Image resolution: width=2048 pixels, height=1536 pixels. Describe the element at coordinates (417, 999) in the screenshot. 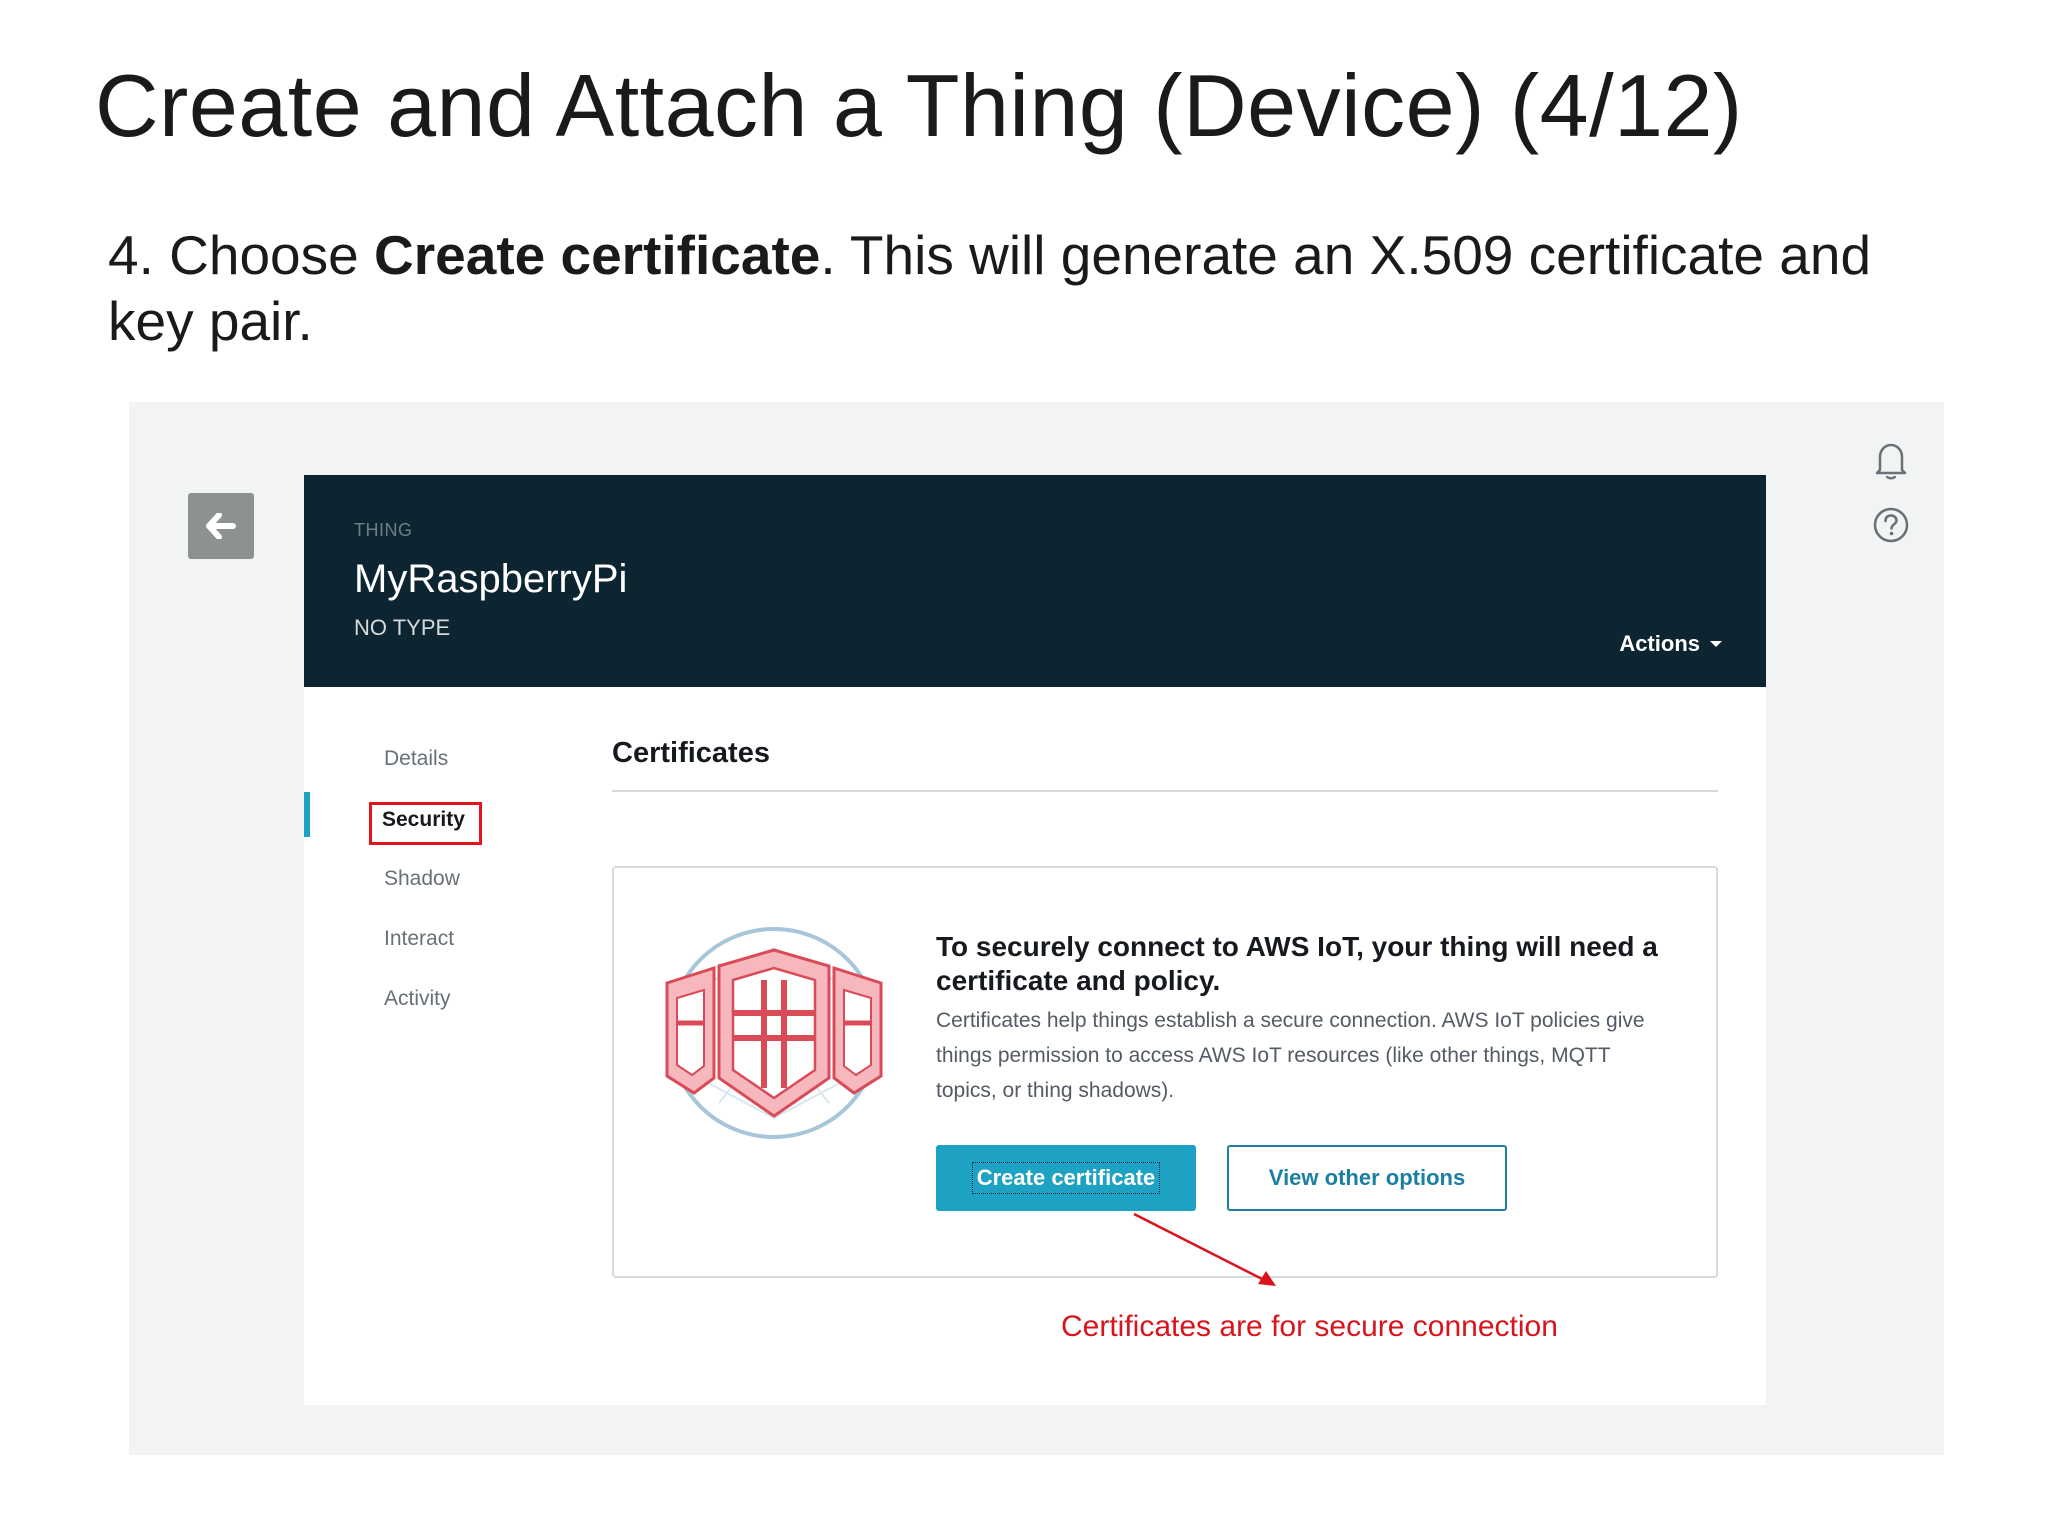

I see `nav-item-activity: Activity` at that location.